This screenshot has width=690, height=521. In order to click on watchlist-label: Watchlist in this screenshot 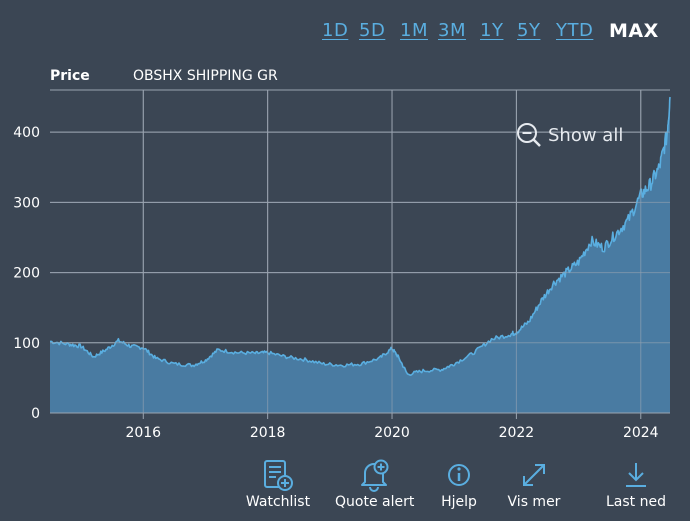, I will do `click(278, 502)`.